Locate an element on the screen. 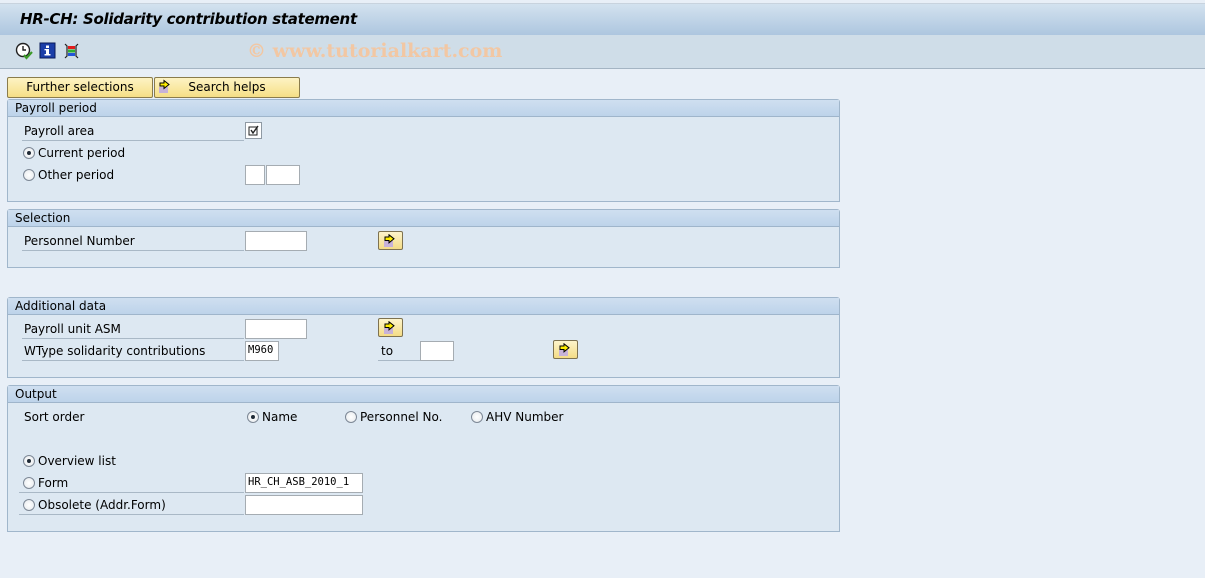 Image resolution: width=1205 pixels, height=578 pixels. form-radio is located at coordinates (29, 483).